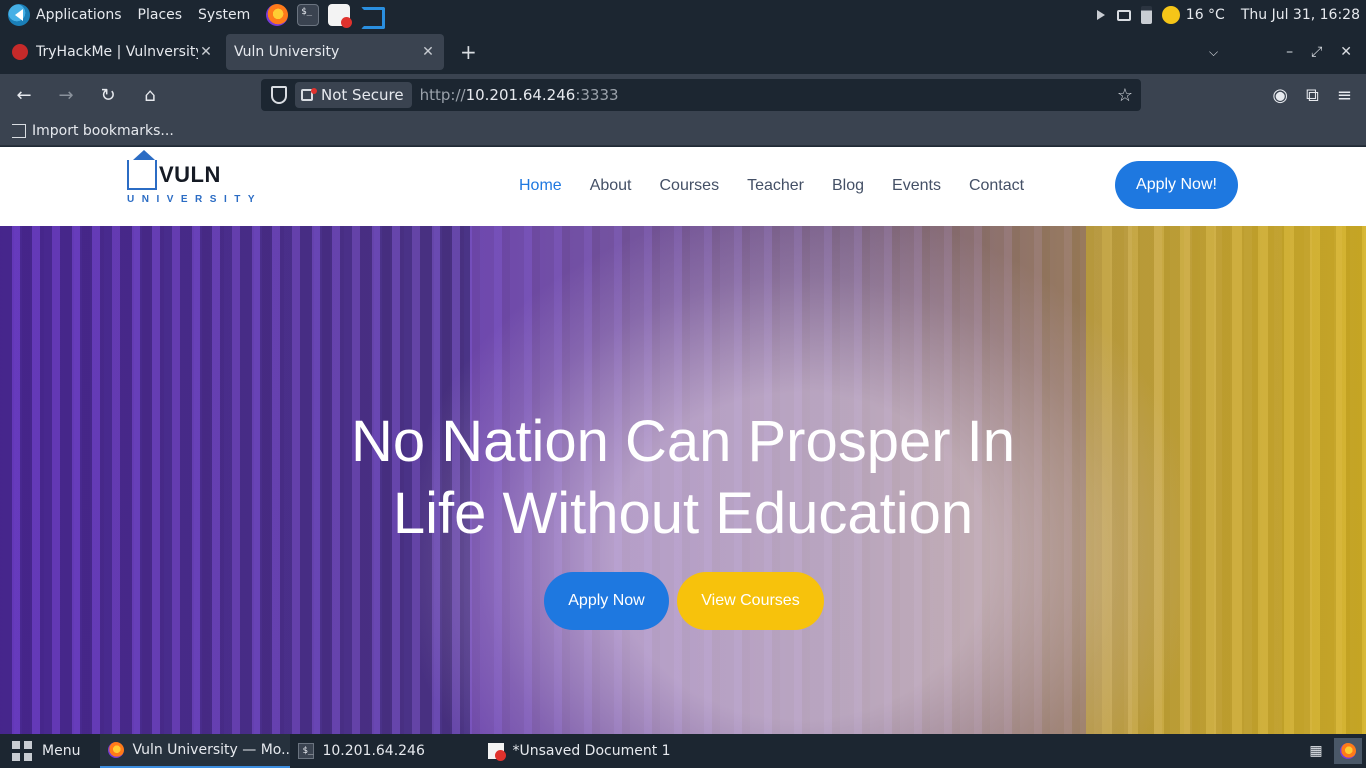  I want to click on nav-contact: Contact, so click(996, 186).